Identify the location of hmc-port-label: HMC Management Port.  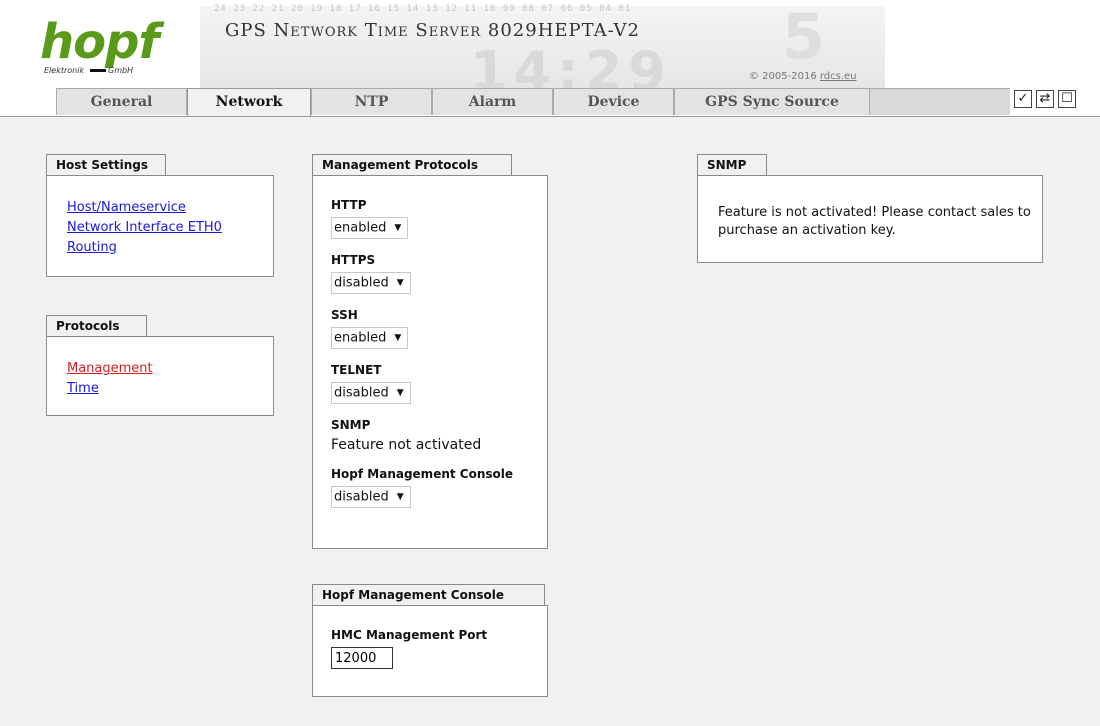
(409, 635).